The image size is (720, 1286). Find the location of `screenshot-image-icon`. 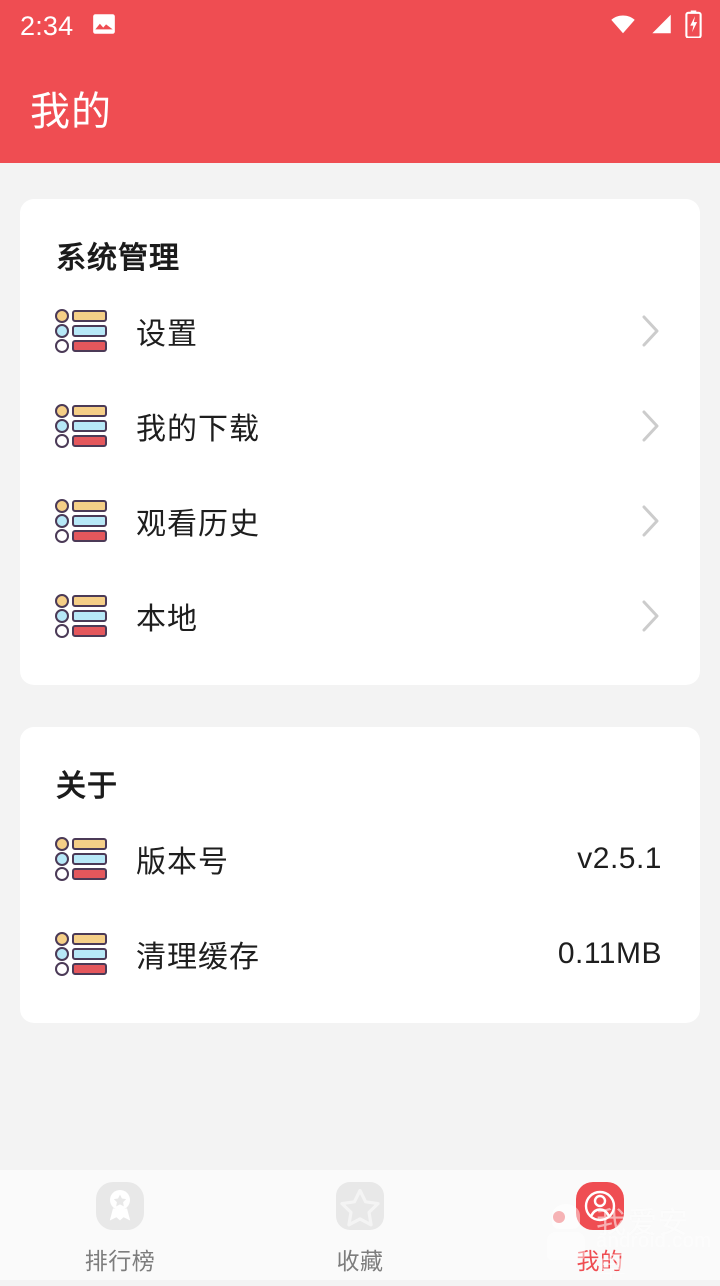

screenshot-image-icon is located at coordinates (104, 26).